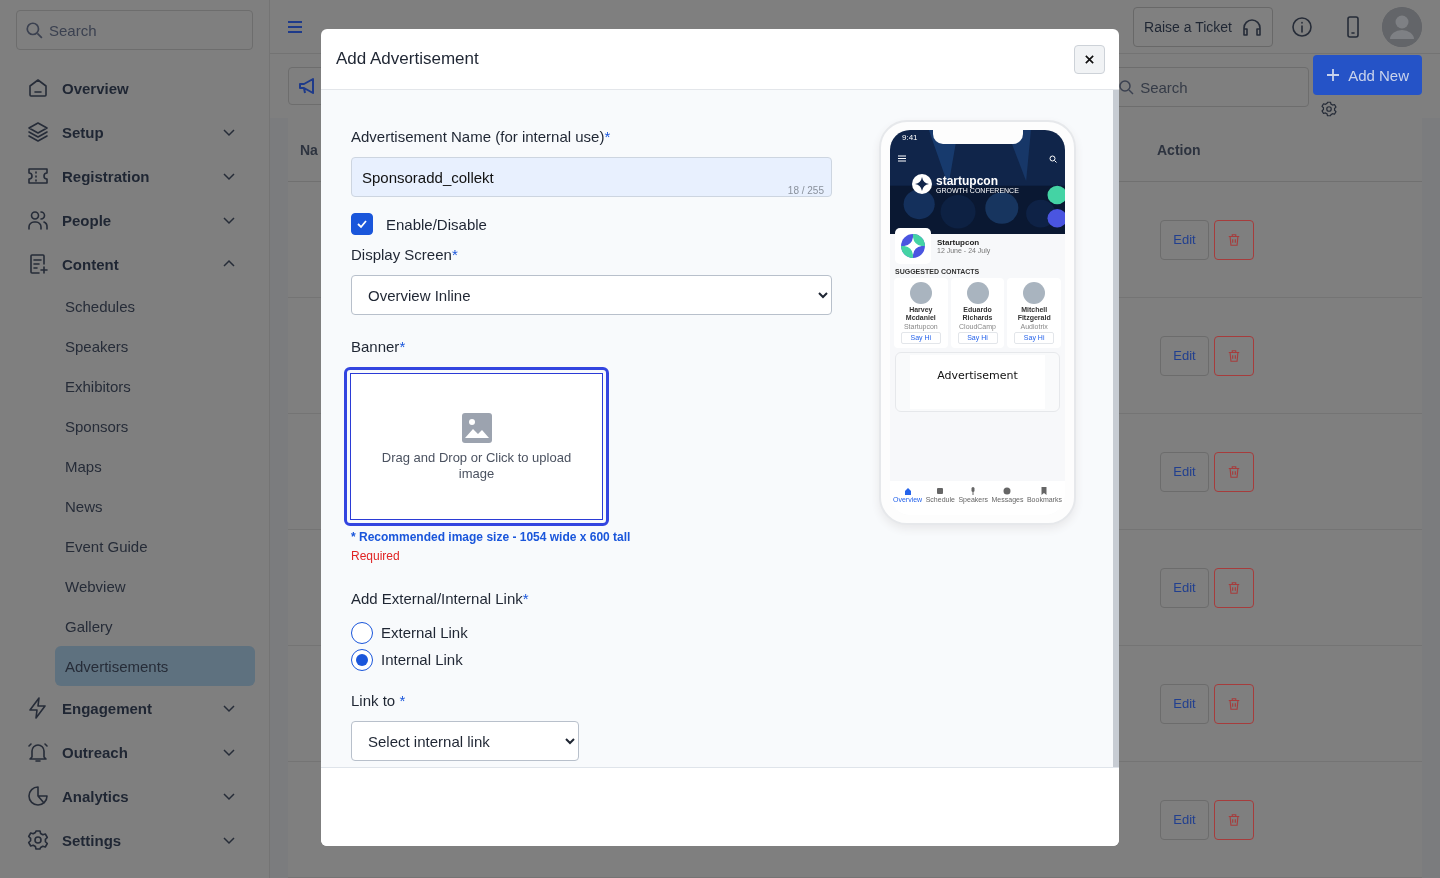 The height and width of the screenshot is (878, 1440). I want to click on sidebar-subitem: Webview, so click(155, 586).